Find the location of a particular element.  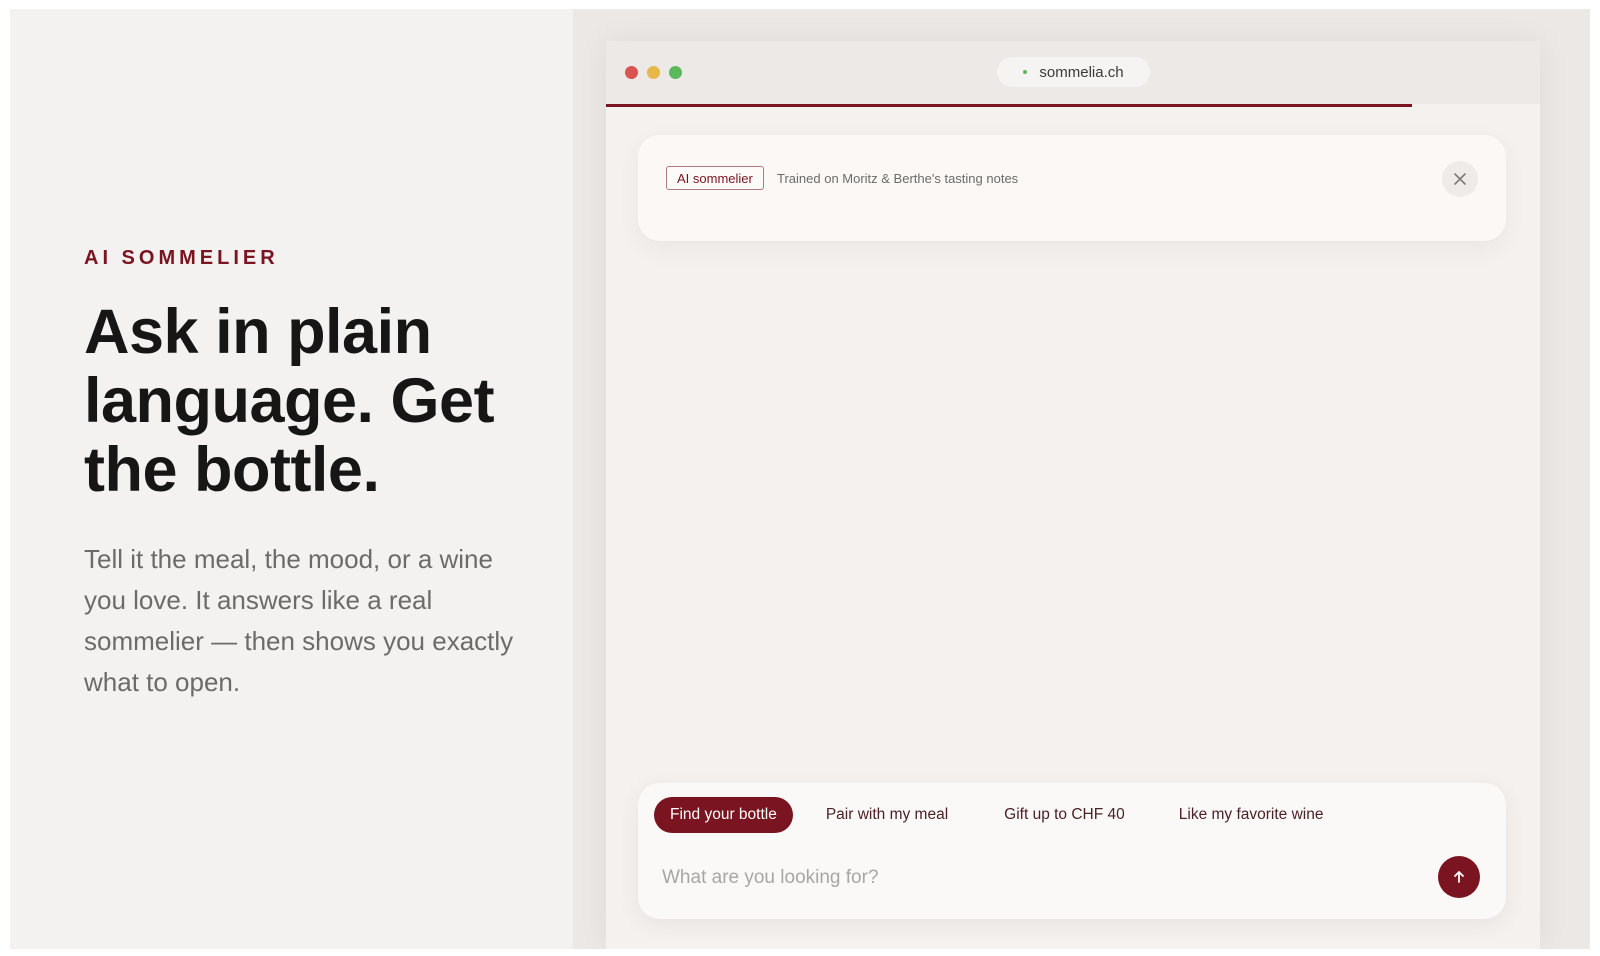

send-button is located at coordinates (1459, 877).